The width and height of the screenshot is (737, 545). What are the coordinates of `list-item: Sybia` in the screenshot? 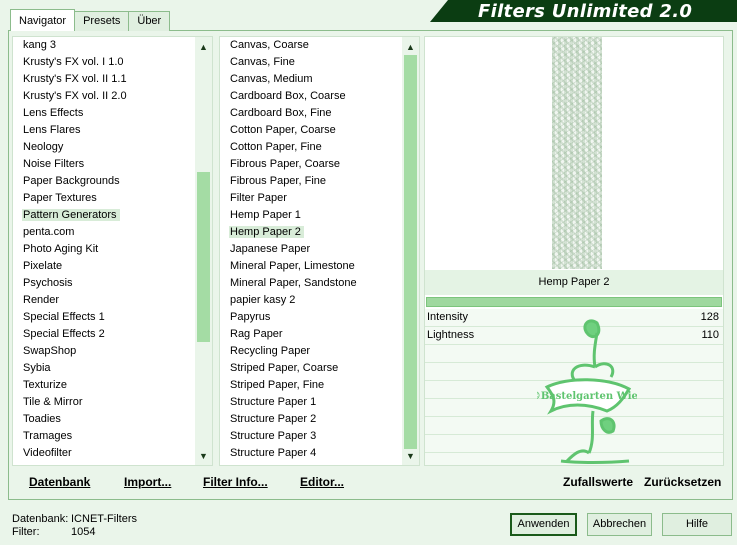 It's located at (103, 368).